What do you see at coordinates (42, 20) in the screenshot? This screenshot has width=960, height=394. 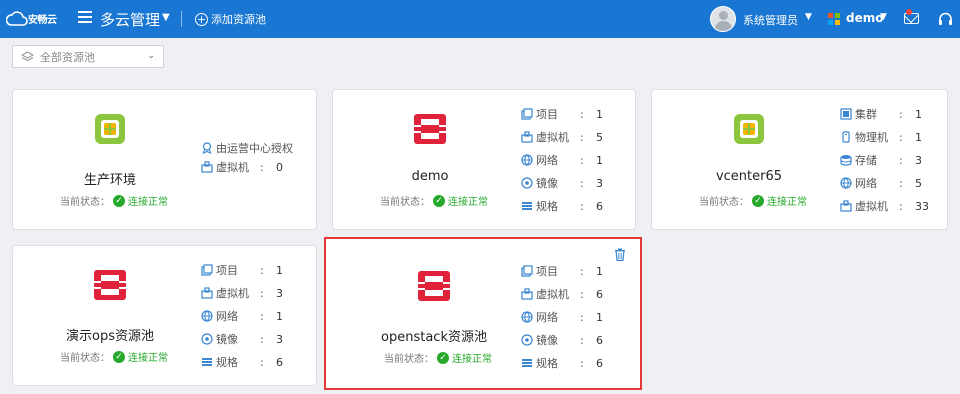 I see `logo-text: 安畅云` at bounding box center [42, 20].